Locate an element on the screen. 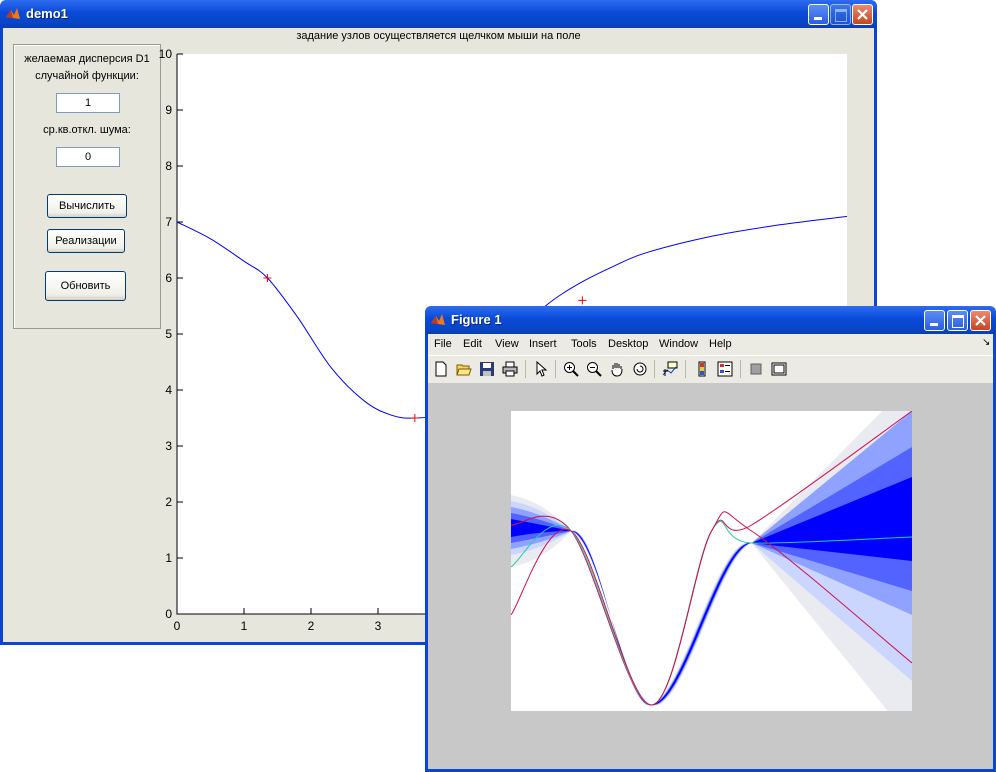 The height and width of the screenshot is (772, 996). menu-window: Window is located at coordinates (678, 344).